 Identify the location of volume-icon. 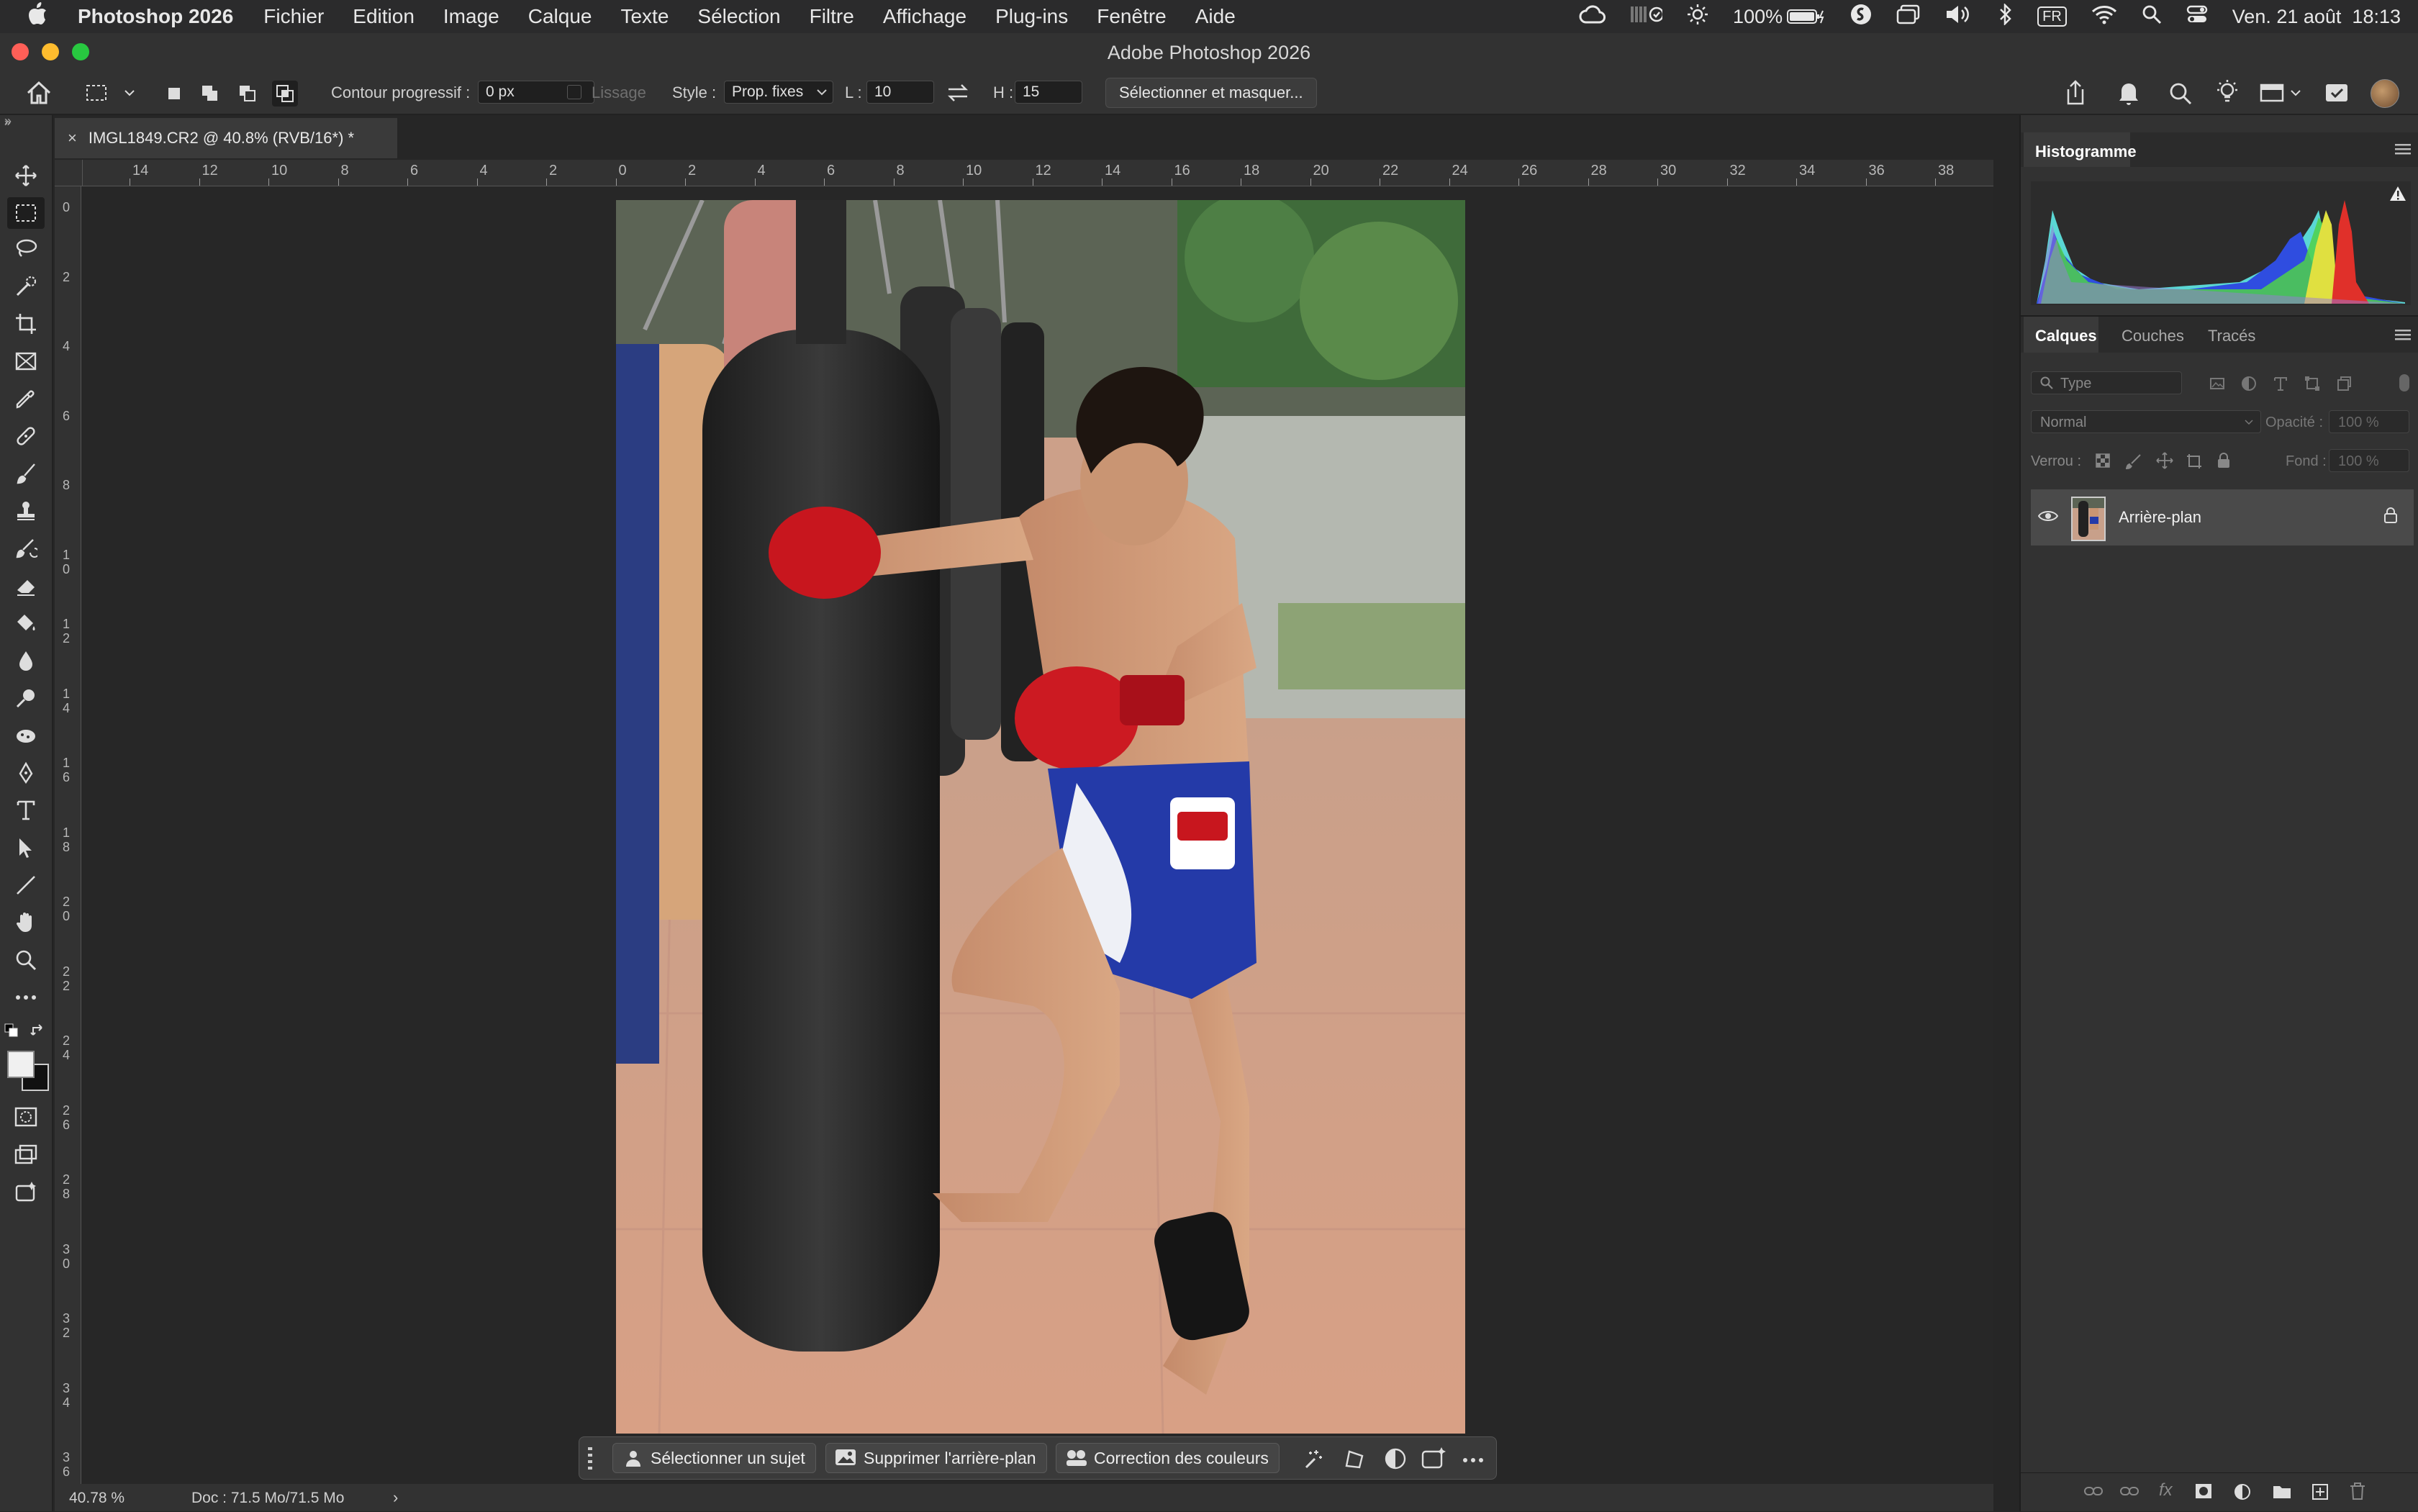
(1959, 17).